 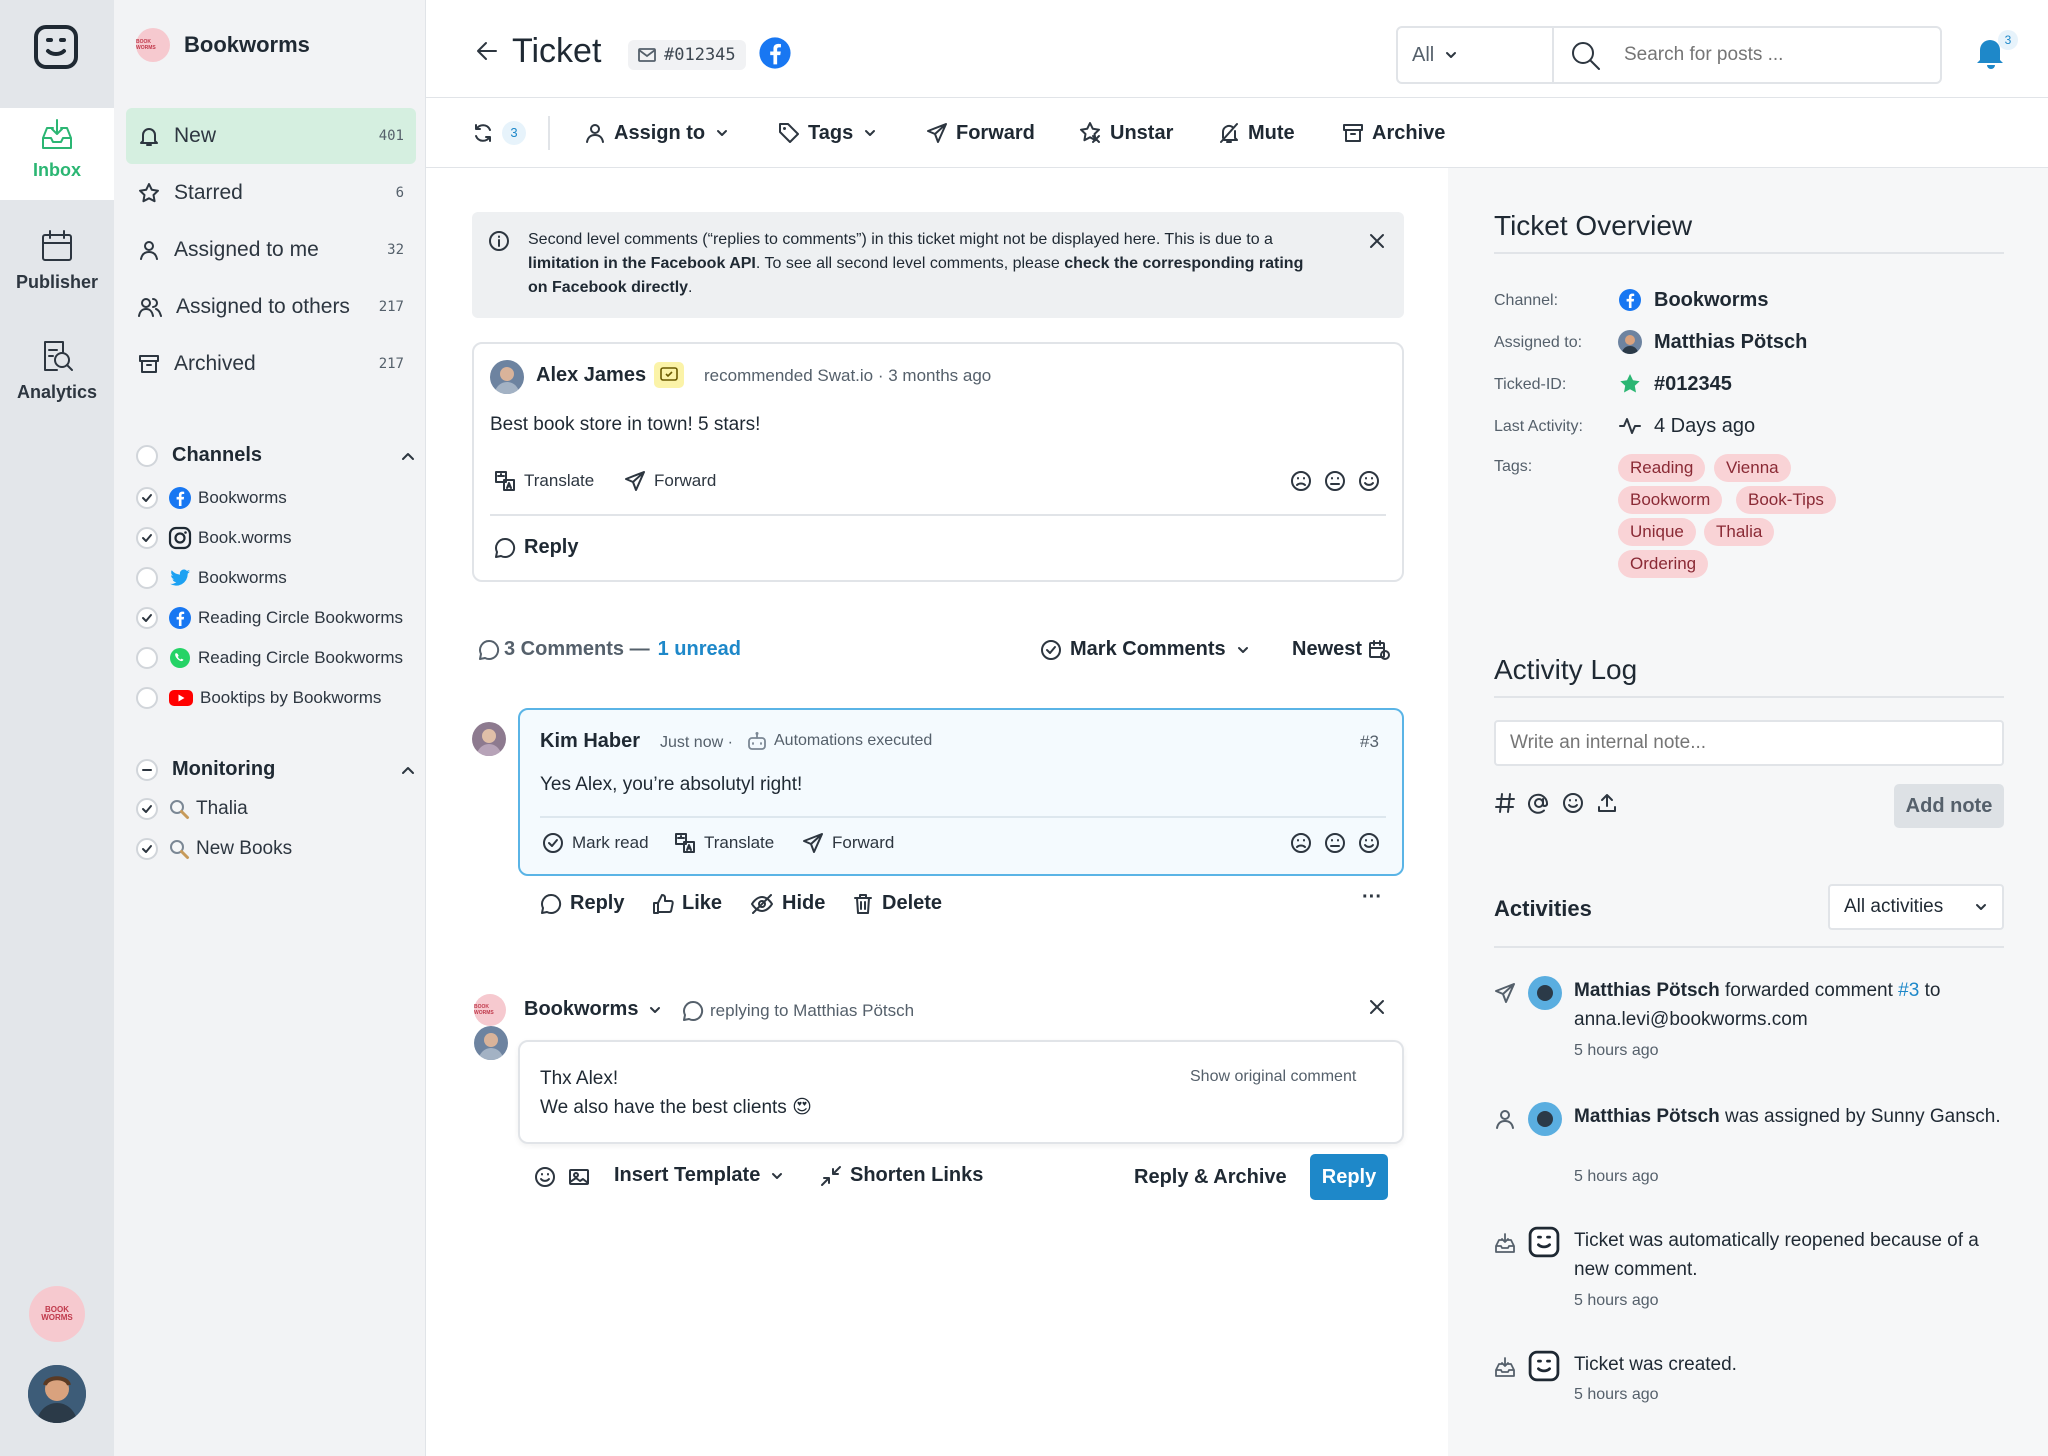 What do you see at coordinates (897, 903) in the screenshot?
I see `delete-button: Delete` at bounding box center [897, 903].